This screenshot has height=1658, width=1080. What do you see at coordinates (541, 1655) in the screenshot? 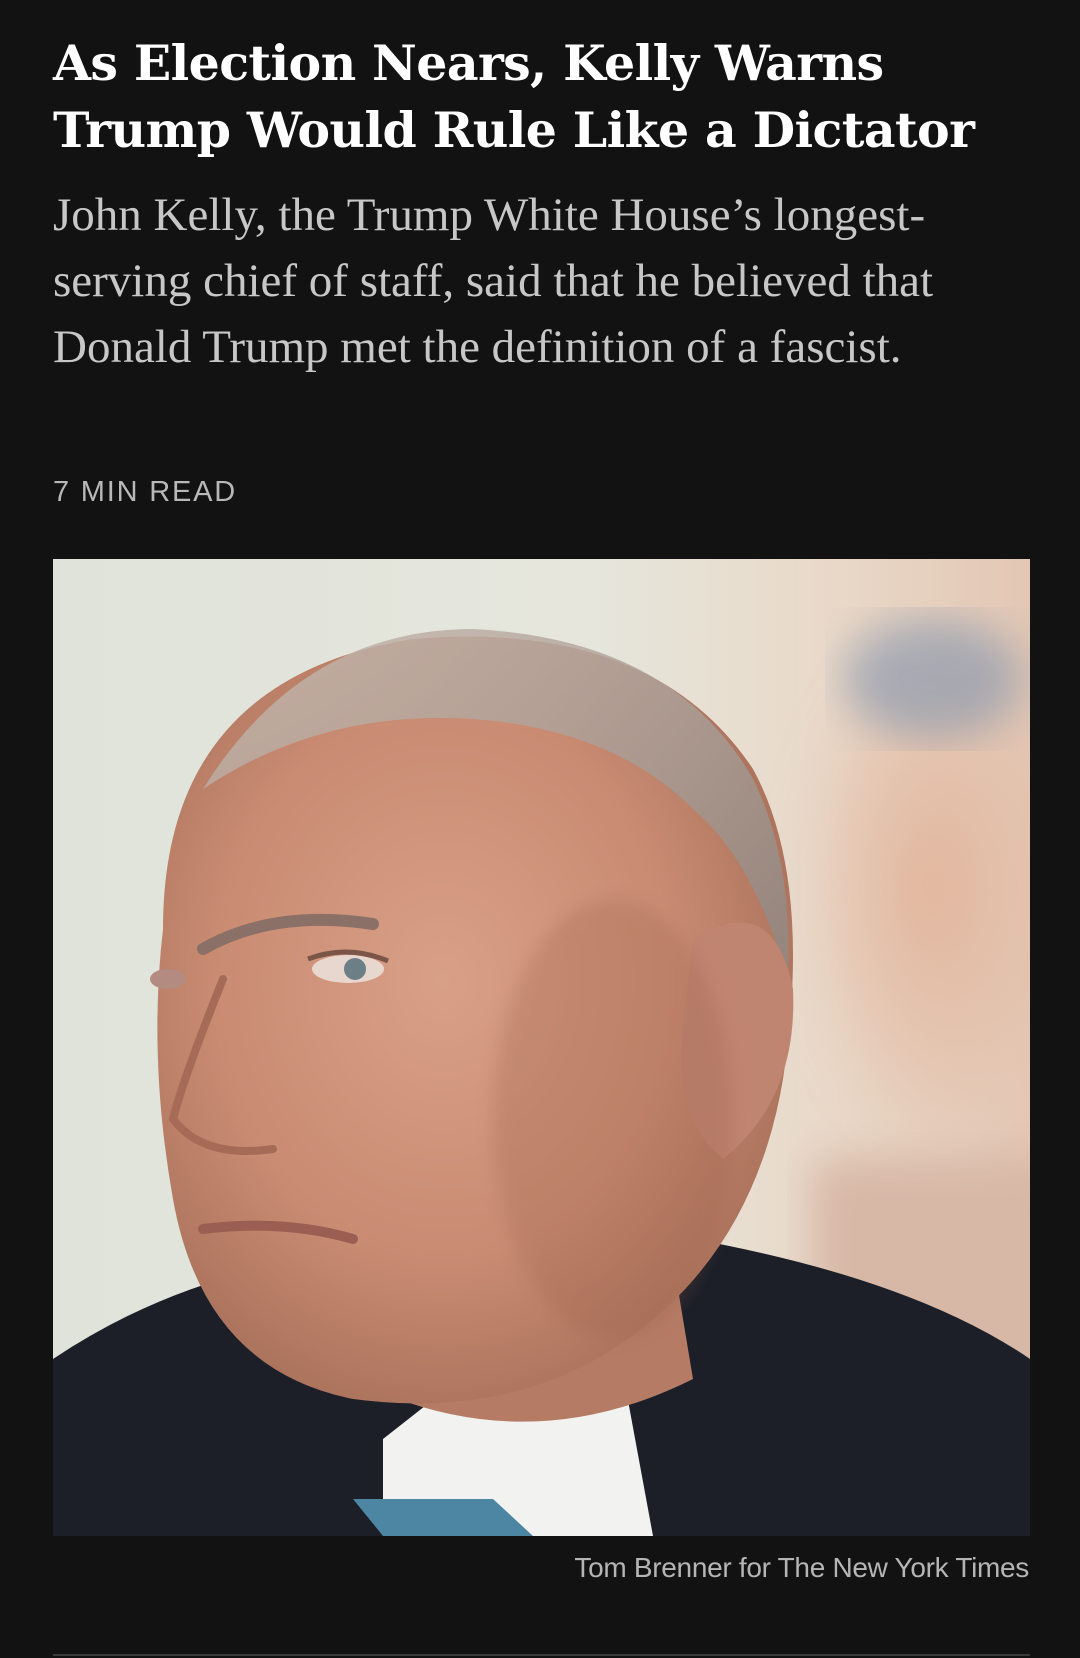
I see `divider` at bounding box center [541, 1655].